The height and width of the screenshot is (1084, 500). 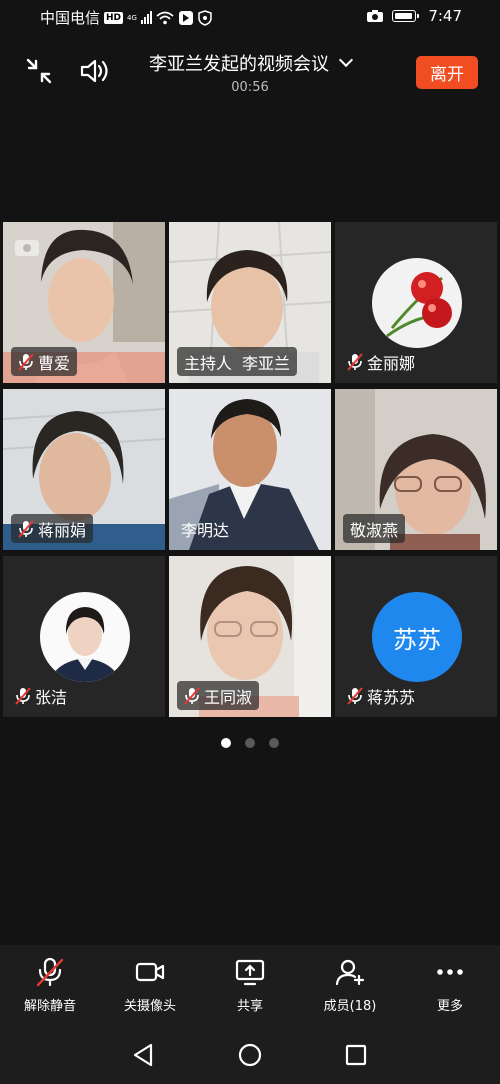 I want to click on participant-name: 曹爱, so click(x=54, y=363).